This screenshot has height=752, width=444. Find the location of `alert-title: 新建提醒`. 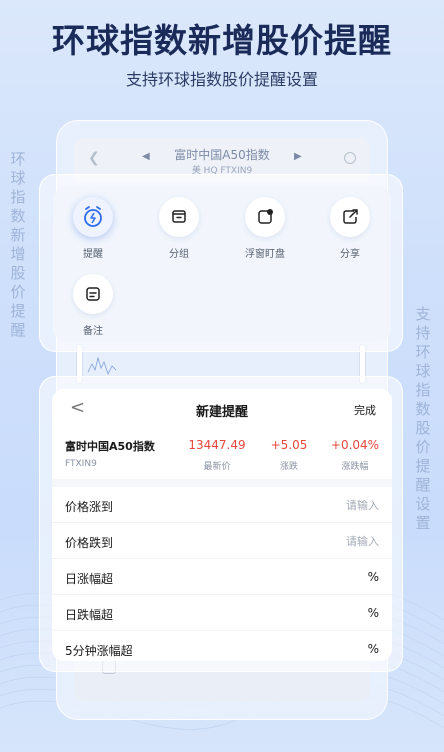

alert-title: 新建提醒 is located at coordinates (221, 412).